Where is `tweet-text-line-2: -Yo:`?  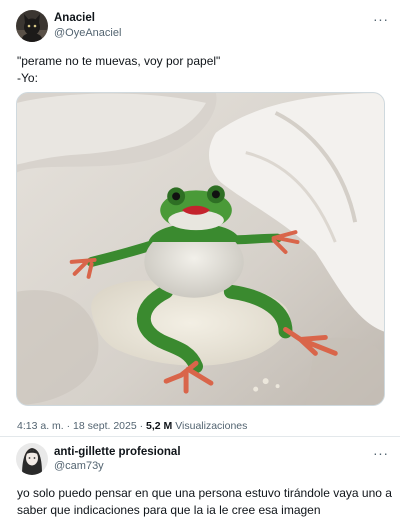 tweet-text-line-2: -Yo: is located at coordinates (27, 78).